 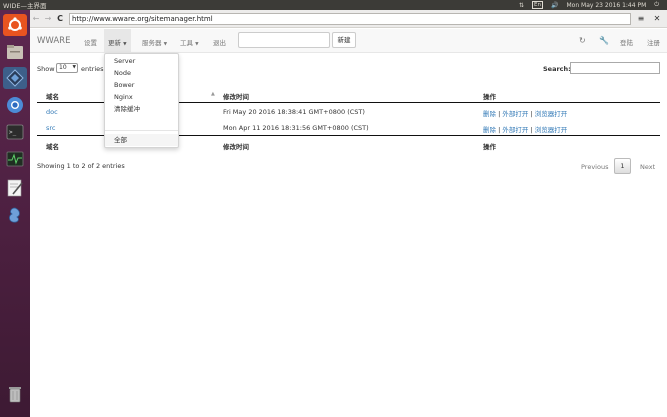 What do you see at coordinates (296, 128) in the screenshot?
I see `modified-time: Mon Apr 11 2016 18:31:56 GMT+0800 (CST)` at bounding box center [296, 128].